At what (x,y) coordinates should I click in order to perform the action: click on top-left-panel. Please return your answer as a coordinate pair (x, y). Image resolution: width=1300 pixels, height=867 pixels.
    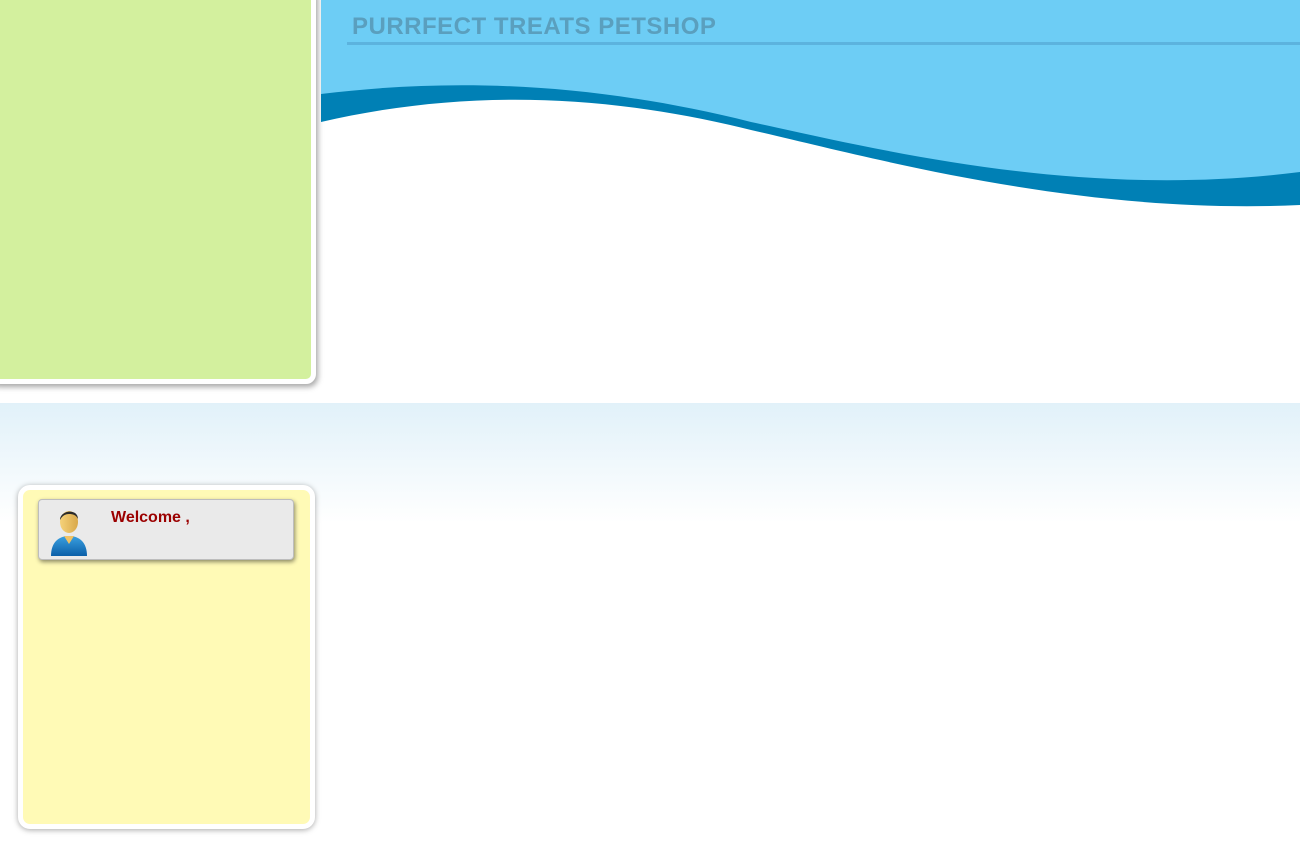
    Looking at the image, I should click on (158, 192).